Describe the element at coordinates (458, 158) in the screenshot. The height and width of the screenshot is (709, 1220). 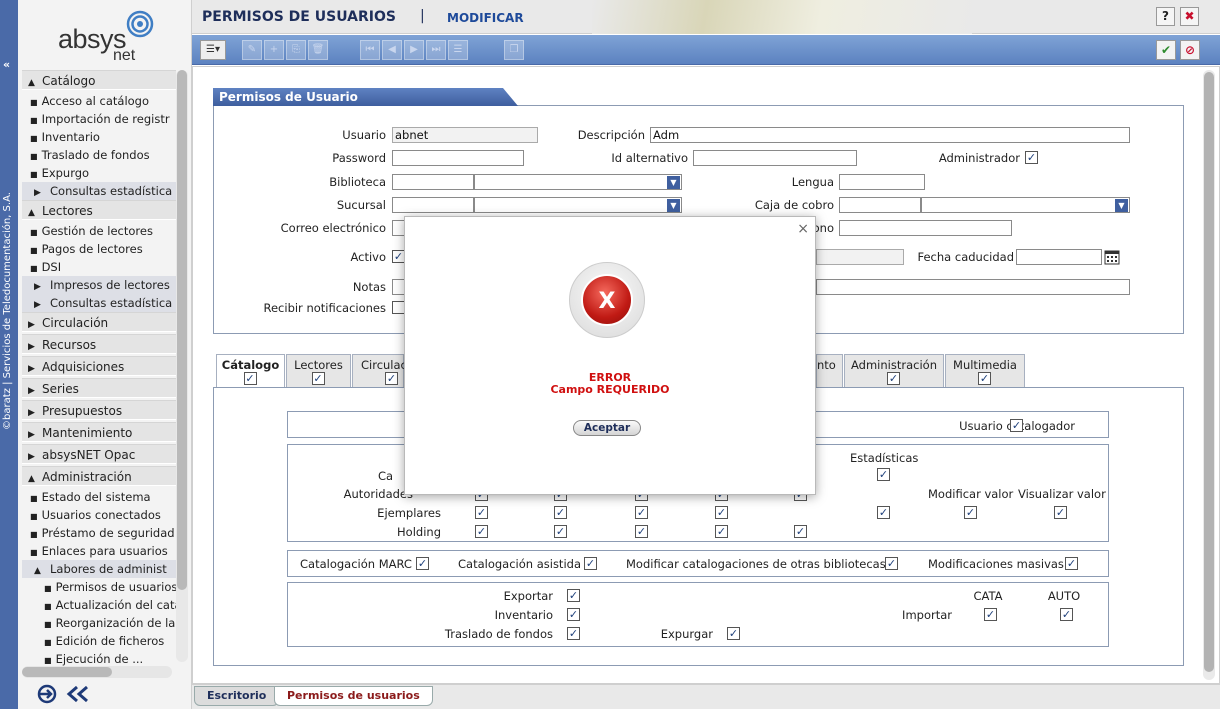
I see `password-field` at that location.